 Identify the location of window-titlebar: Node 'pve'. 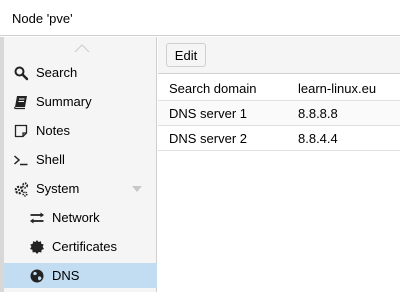
(200, 18).